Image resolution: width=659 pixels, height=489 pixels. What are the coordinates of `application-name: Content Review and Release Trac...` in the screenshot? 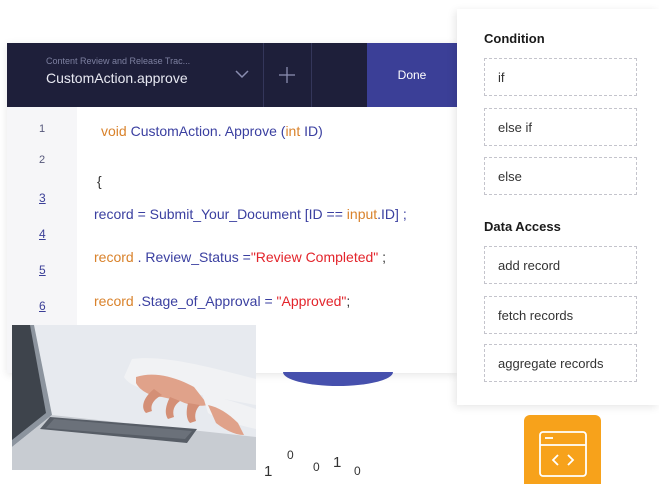 It's located at (118, 61).